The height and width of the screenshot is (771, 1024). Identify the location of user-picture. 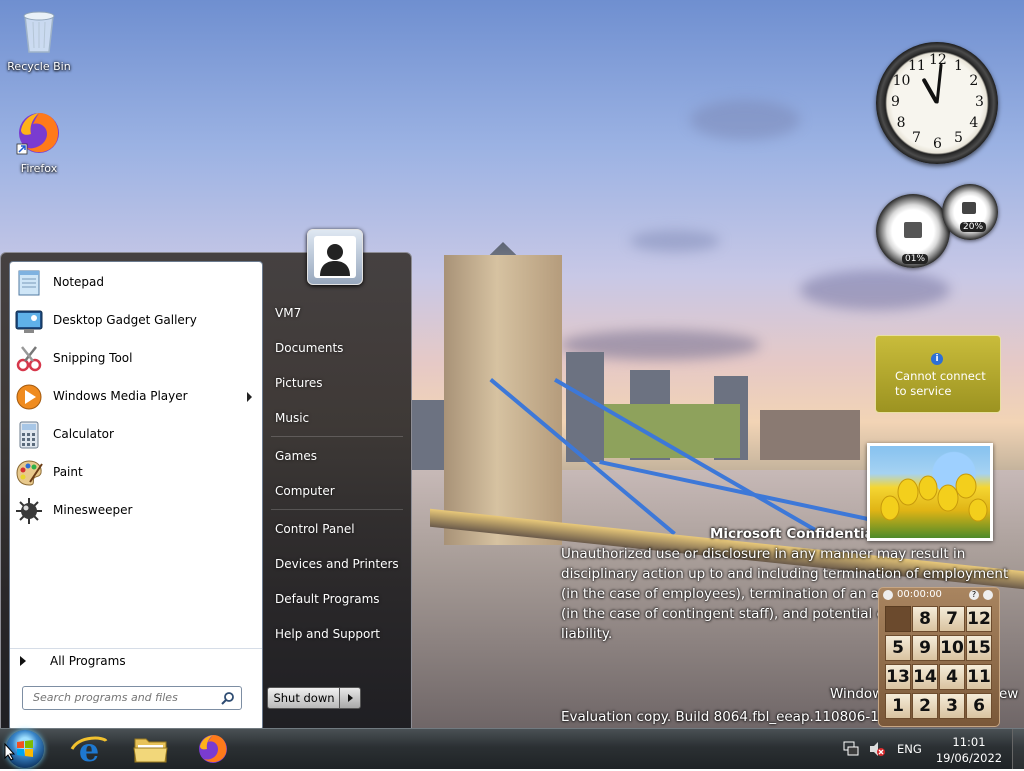
(335, 257).